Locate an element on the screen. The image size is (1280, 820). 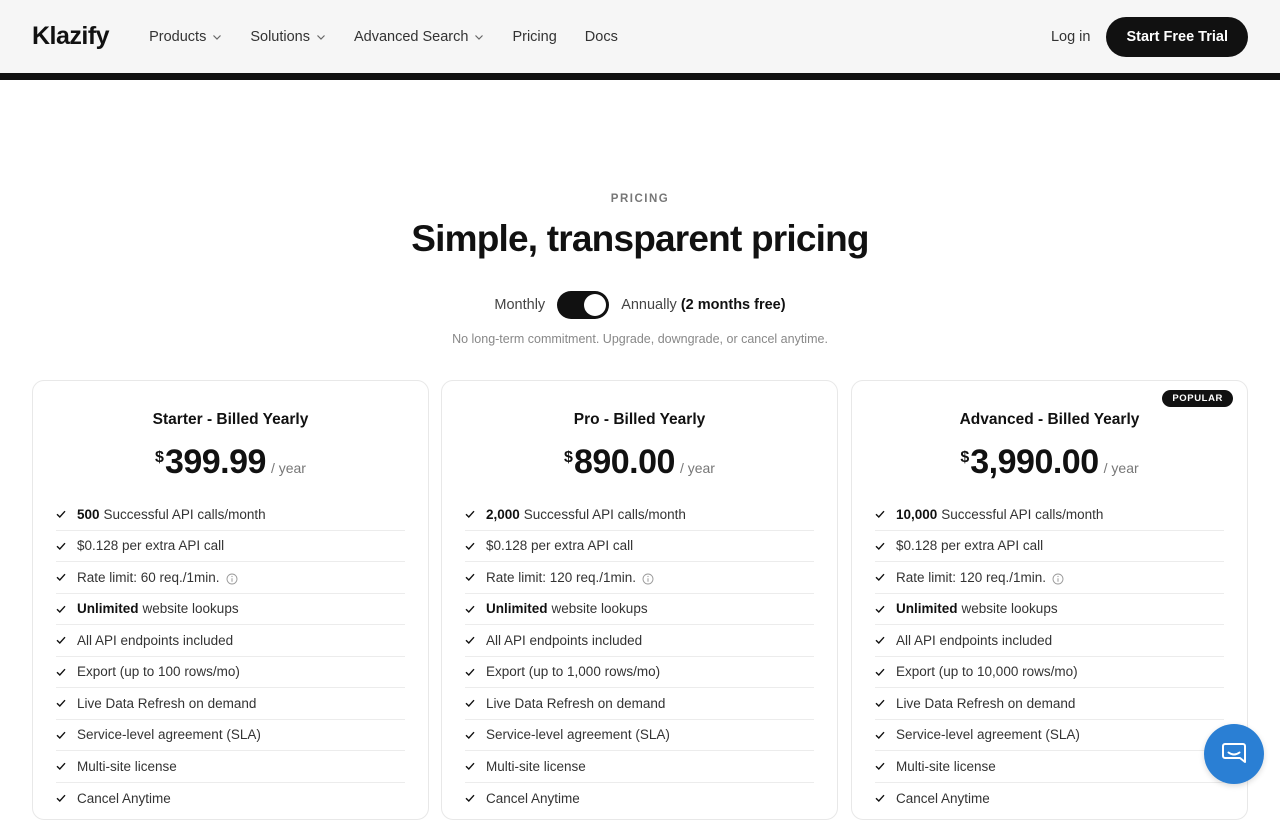
page-title: Simple, transparent pricing is located at coordinates (640, 238).